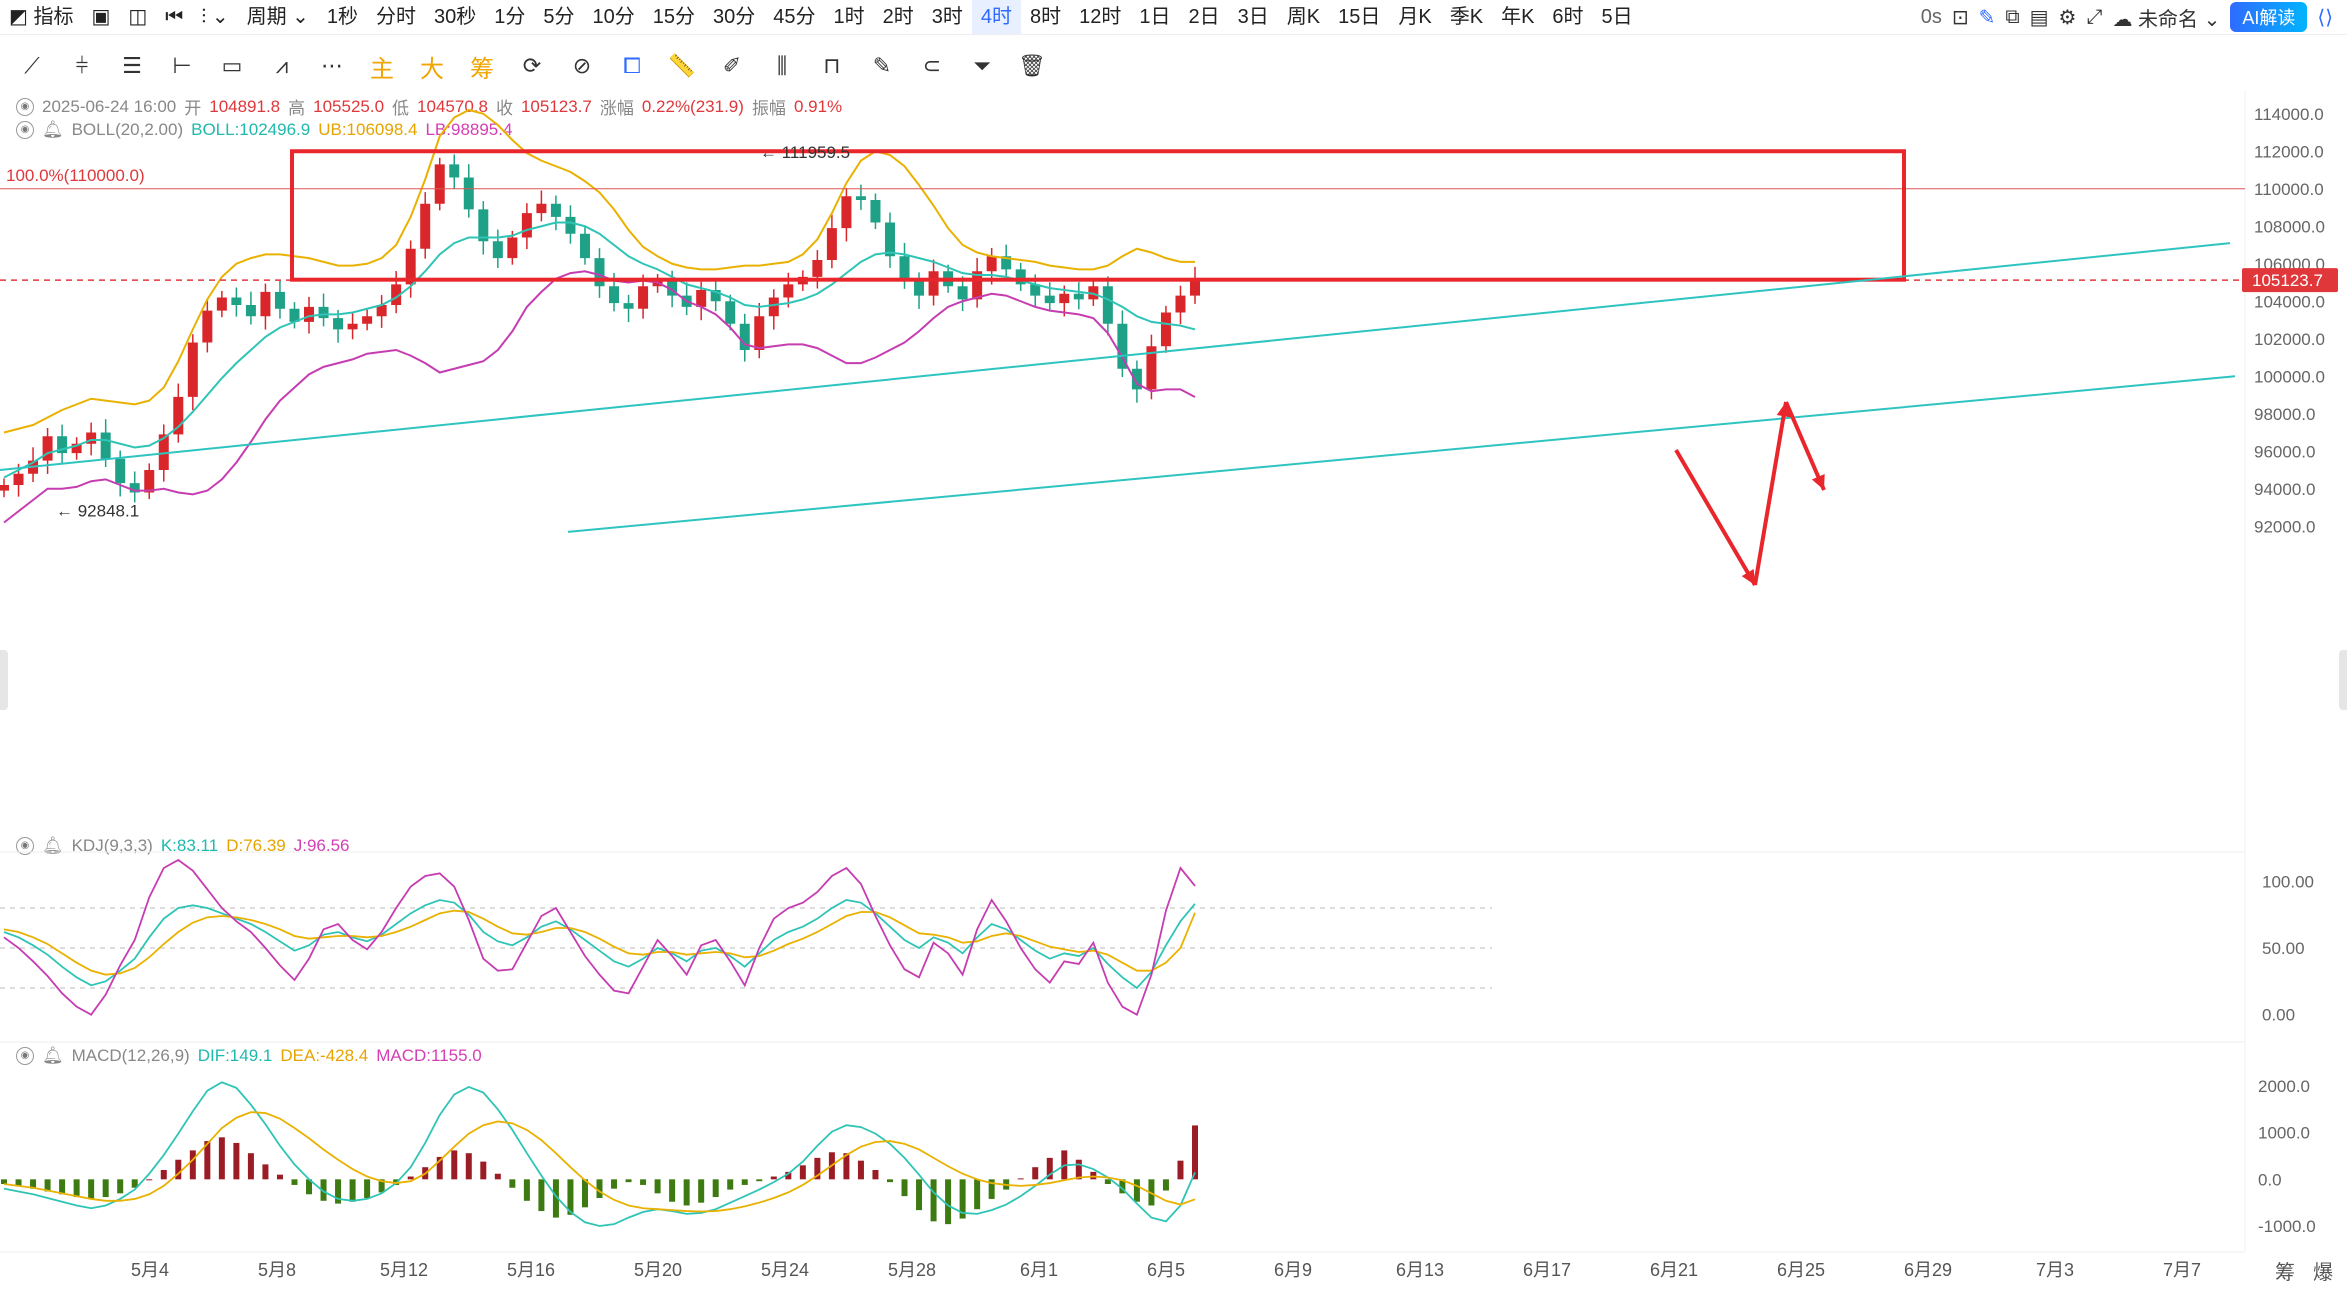  What do you see at coordinates (509, 17) in the screenshot?
I see `period-3: 1分` at bounding box center [509, 17].